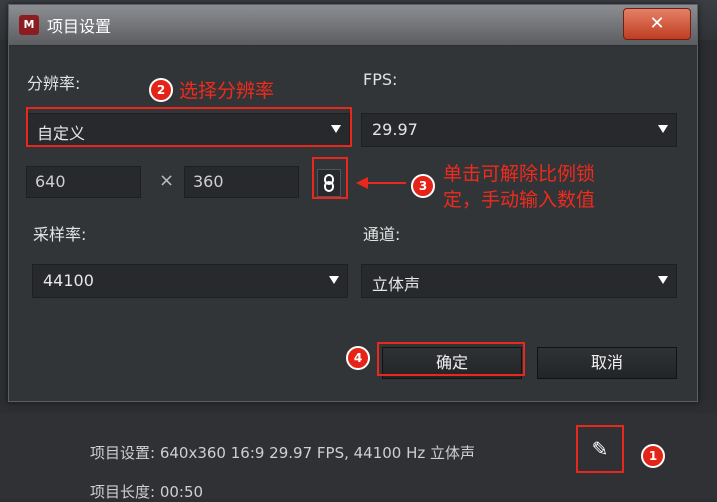 Image resolution: width=717 pixels, height=502 pixels. I want to click on channel-select: 立体声, so click(519, 281).